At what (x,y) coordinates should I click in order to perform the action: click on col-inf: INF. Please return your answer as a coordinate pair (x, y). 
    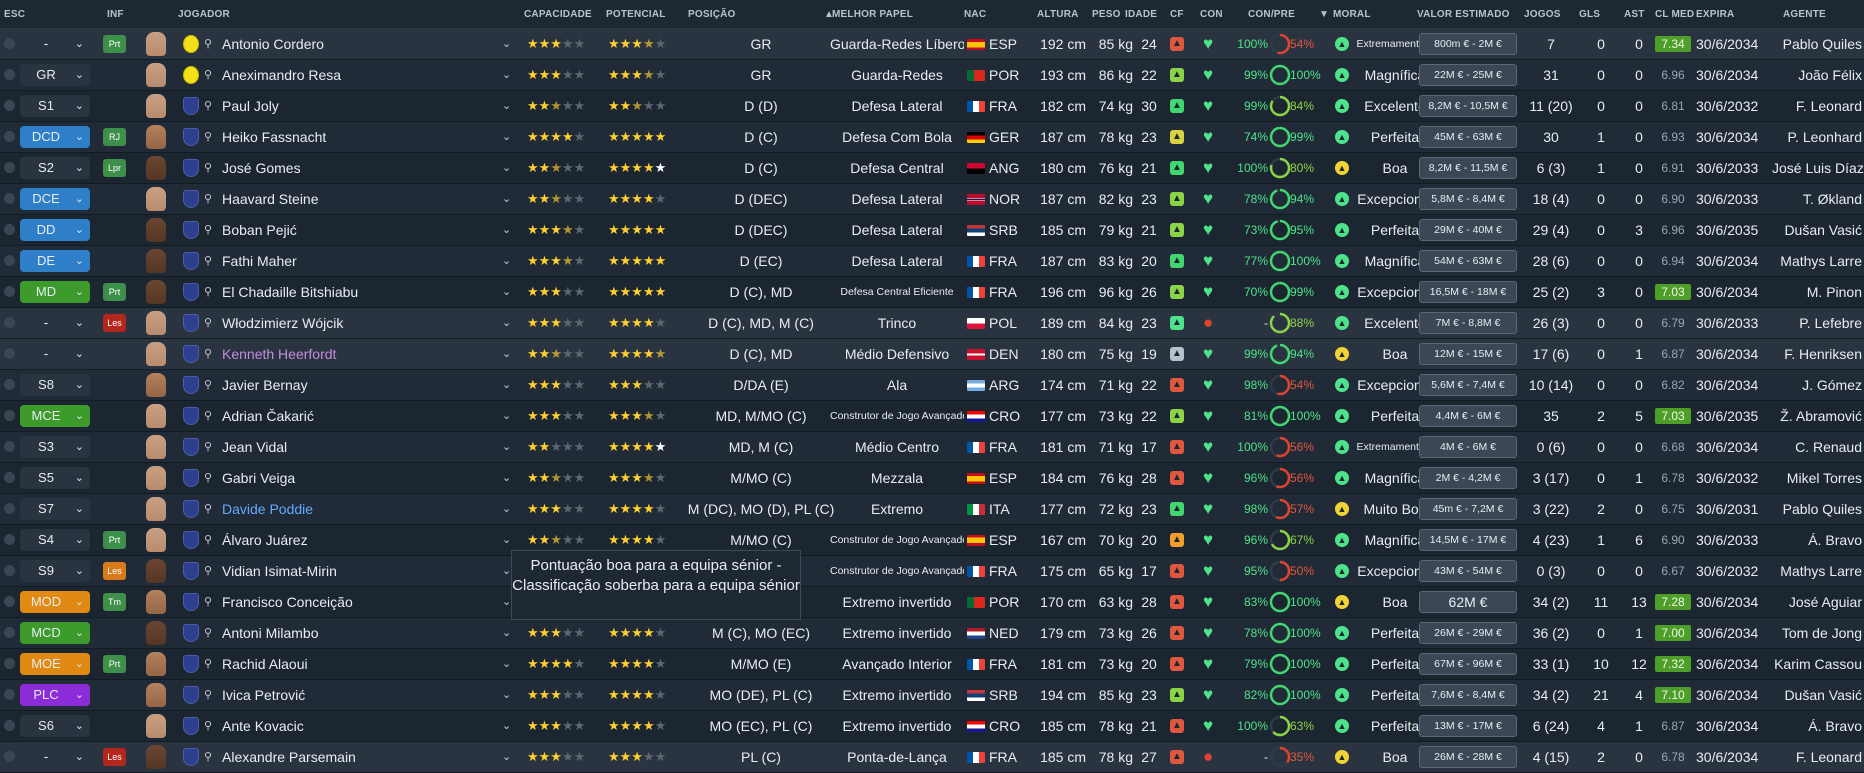
    Looking at the image, I should click on (115, 14).